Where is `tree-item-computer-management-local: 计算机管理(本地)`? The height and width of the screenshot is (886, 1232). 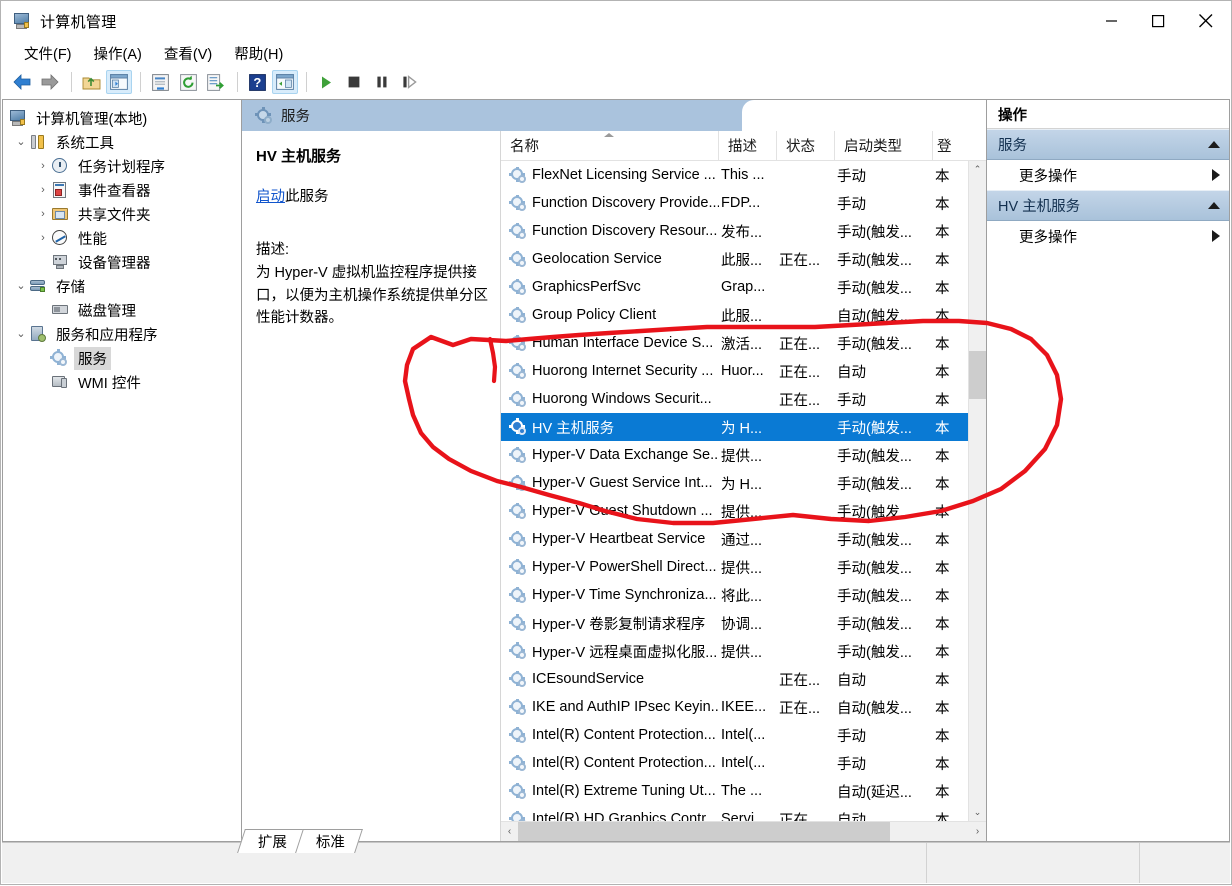
tree-item-computer-management-local: 计算机管理(本地) is located at coordinates (122, 118).